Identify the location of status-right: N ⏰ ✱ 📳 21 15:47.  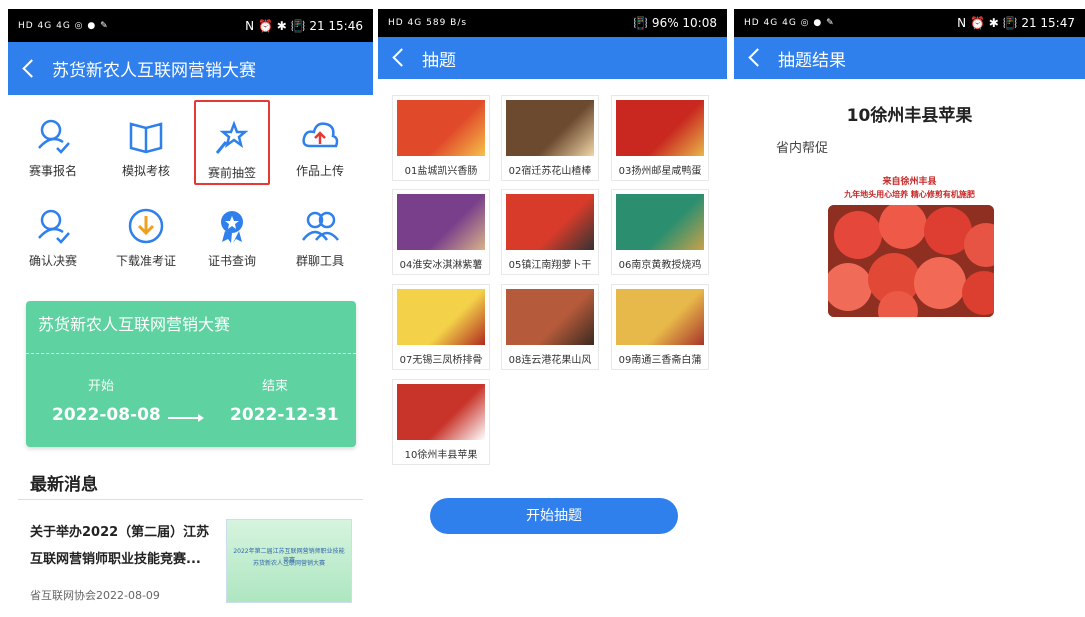
(1016, 23).